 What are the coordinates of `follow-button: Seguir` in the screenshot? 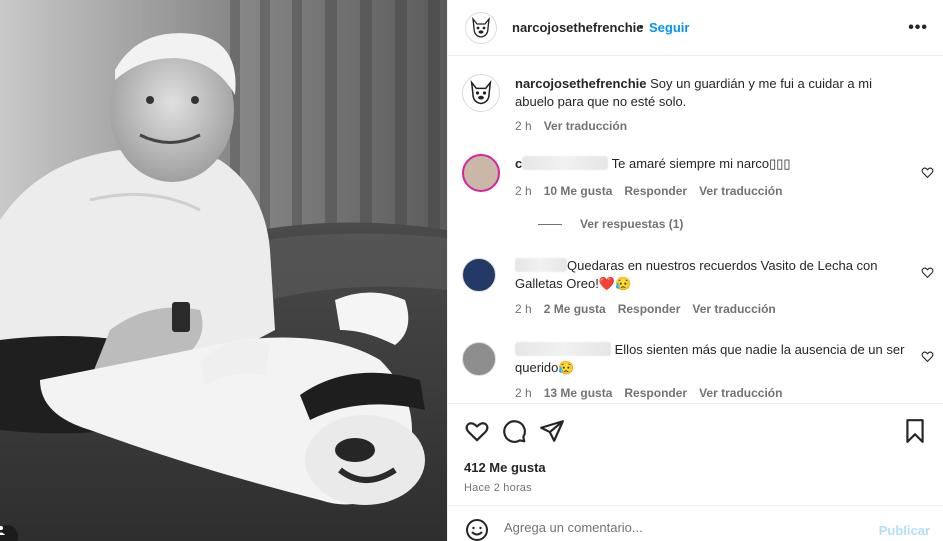 It's located at (669, 27).